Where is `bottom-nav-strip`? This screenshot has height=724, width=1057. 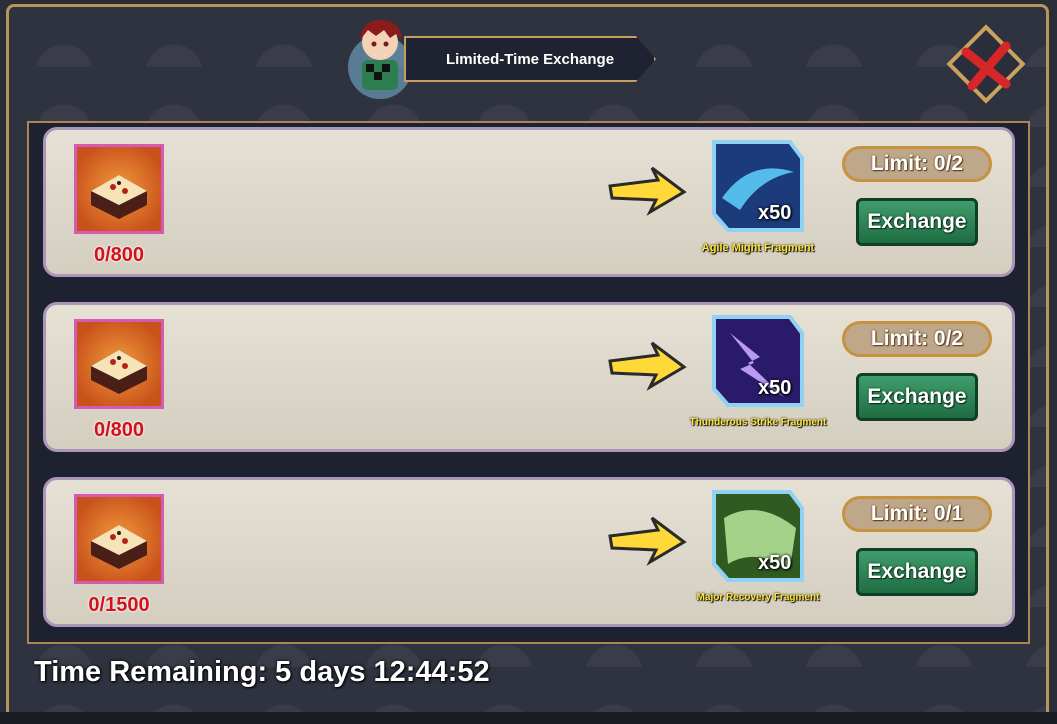 bottom-nav-strip is located at coordinates (528, 718).